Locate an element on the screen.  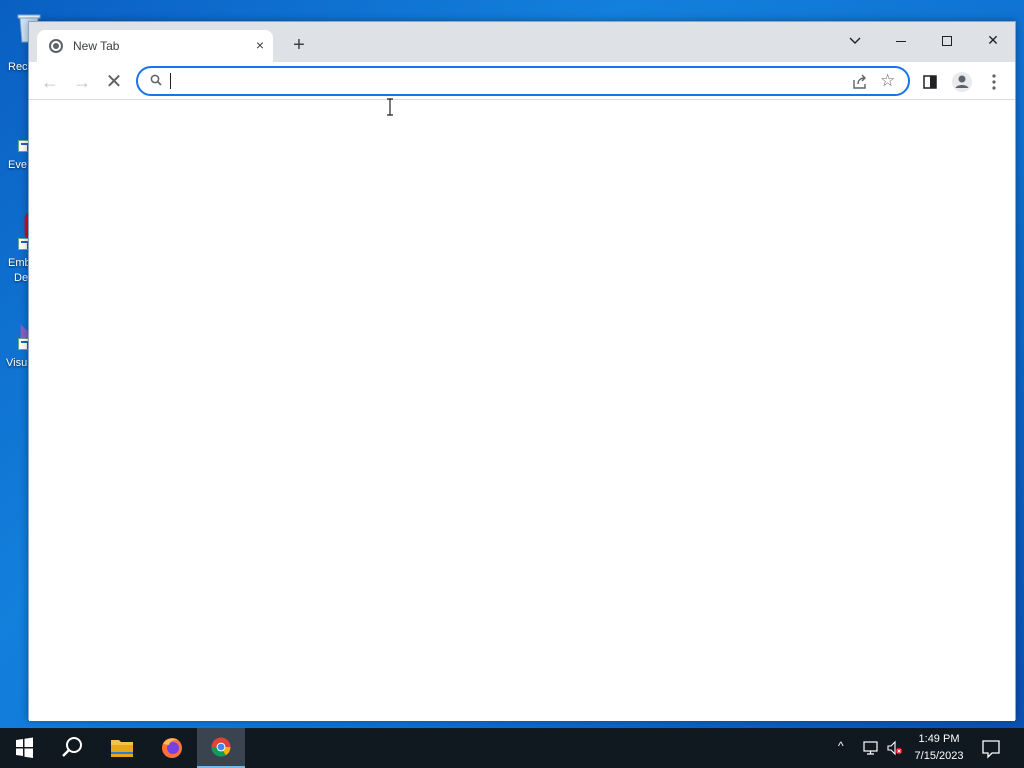
volume-muted-icon is located at coordinates (895, 748).